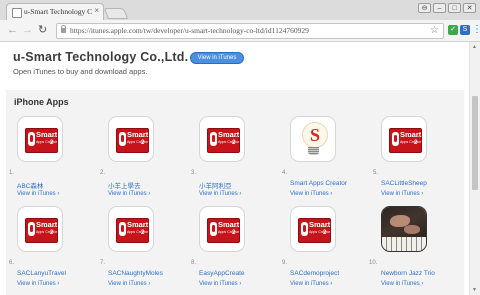  What do you see at coordinates (27, 30) in the screenshot?
I see `forward-icon: →` at bounding box center [27, 30].